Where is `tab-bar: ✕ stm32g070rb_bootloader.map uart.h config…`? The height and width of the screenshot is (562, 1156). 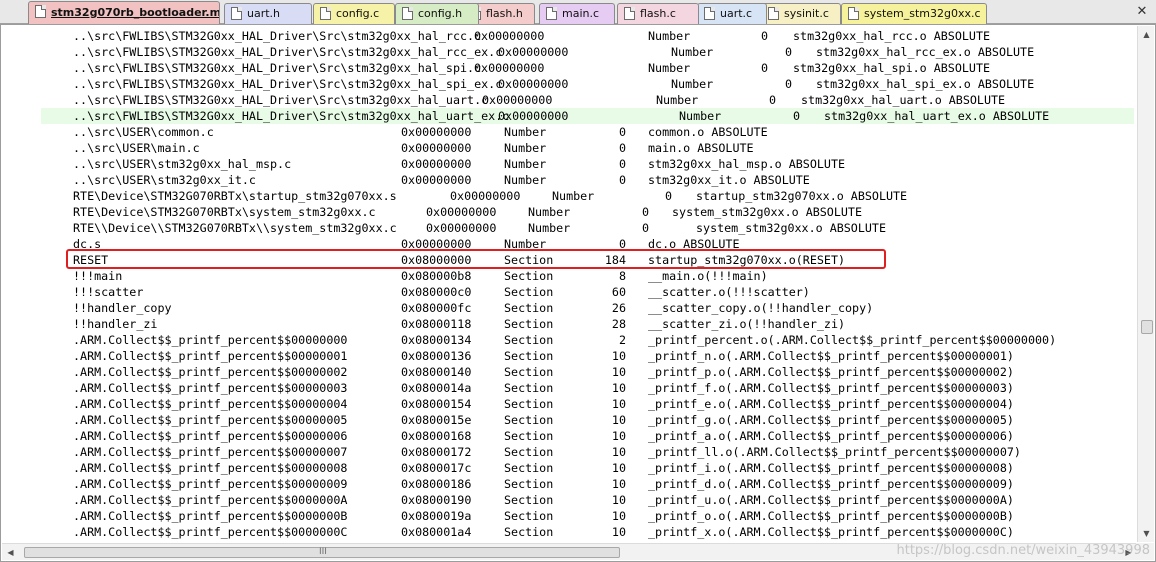 tab-bar: ✕ stm32g070rb_bootloader.map uart.h config… is located at coordinates (578, 12).